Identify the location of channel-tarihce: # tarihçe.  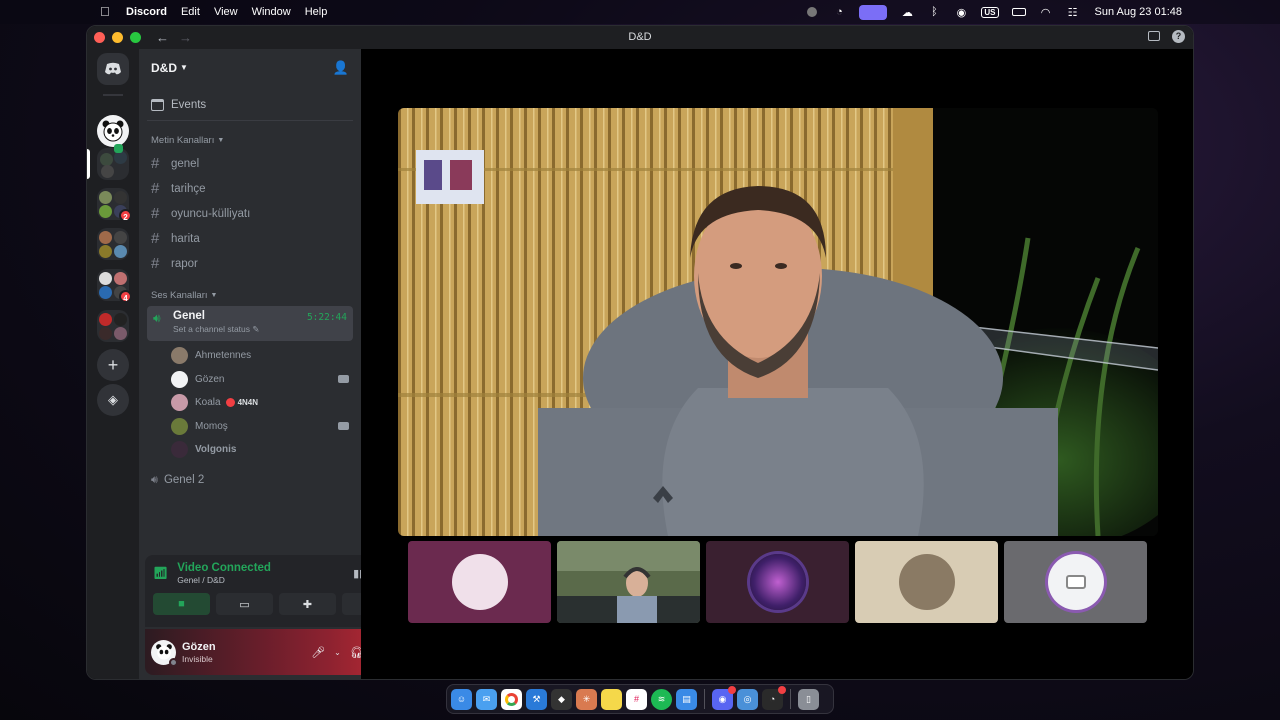
(250, 188).